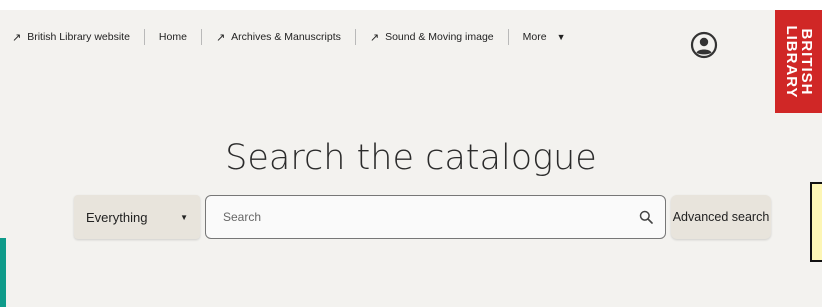  Describe the element at coordinates (3, 272) in the screenshot. I see `accent-bar` at that location.